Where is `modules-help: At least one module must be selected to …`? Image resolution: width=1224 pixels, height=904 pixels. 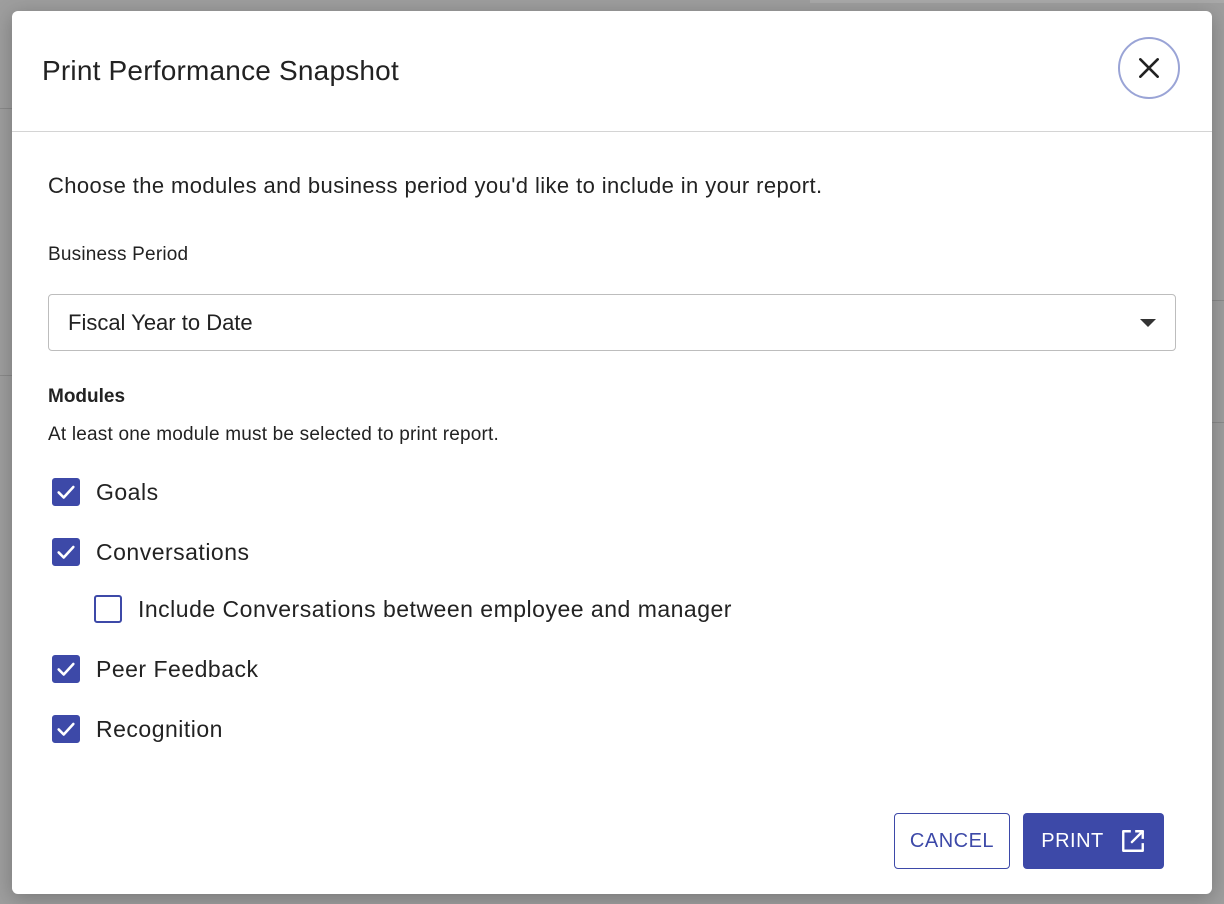
modules-help: At least one module must be selected to … is located at coordinates (274, 434).